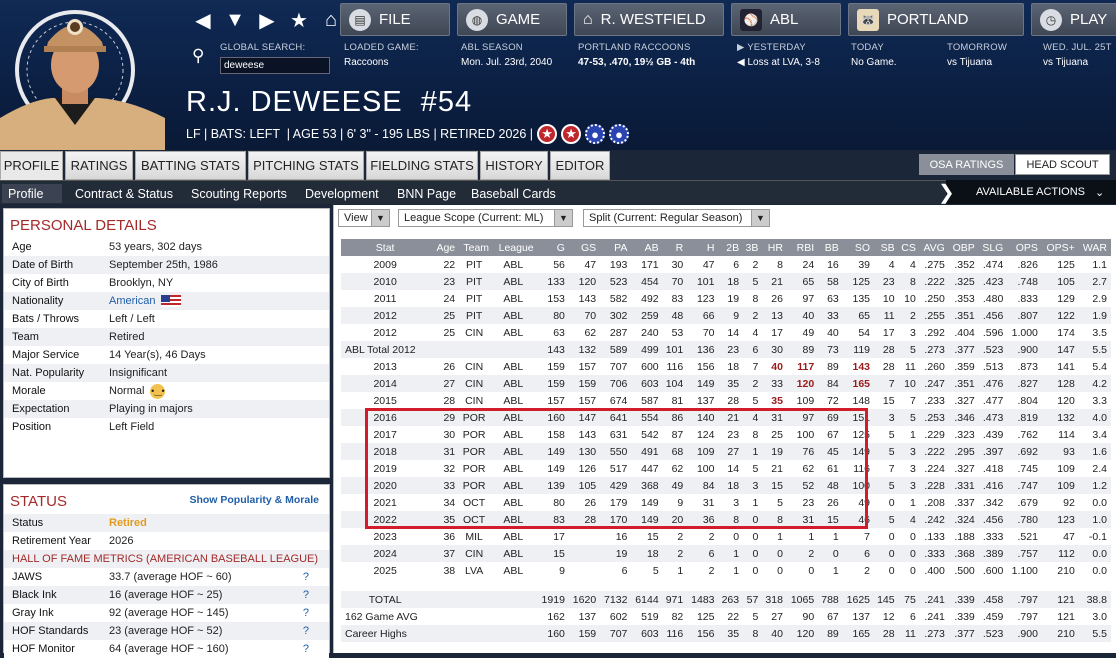 This screenshot has height=658, width=1116. What do you see at coordinates (1062, 164) in the screenshot?
I see `head-scout-button: HEAD SCOUT` at bounding box center [1062, 164].